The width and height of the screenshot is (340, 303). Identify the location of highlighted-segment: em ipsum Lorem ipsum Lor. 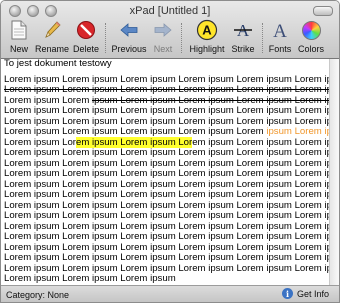
(134, 142).